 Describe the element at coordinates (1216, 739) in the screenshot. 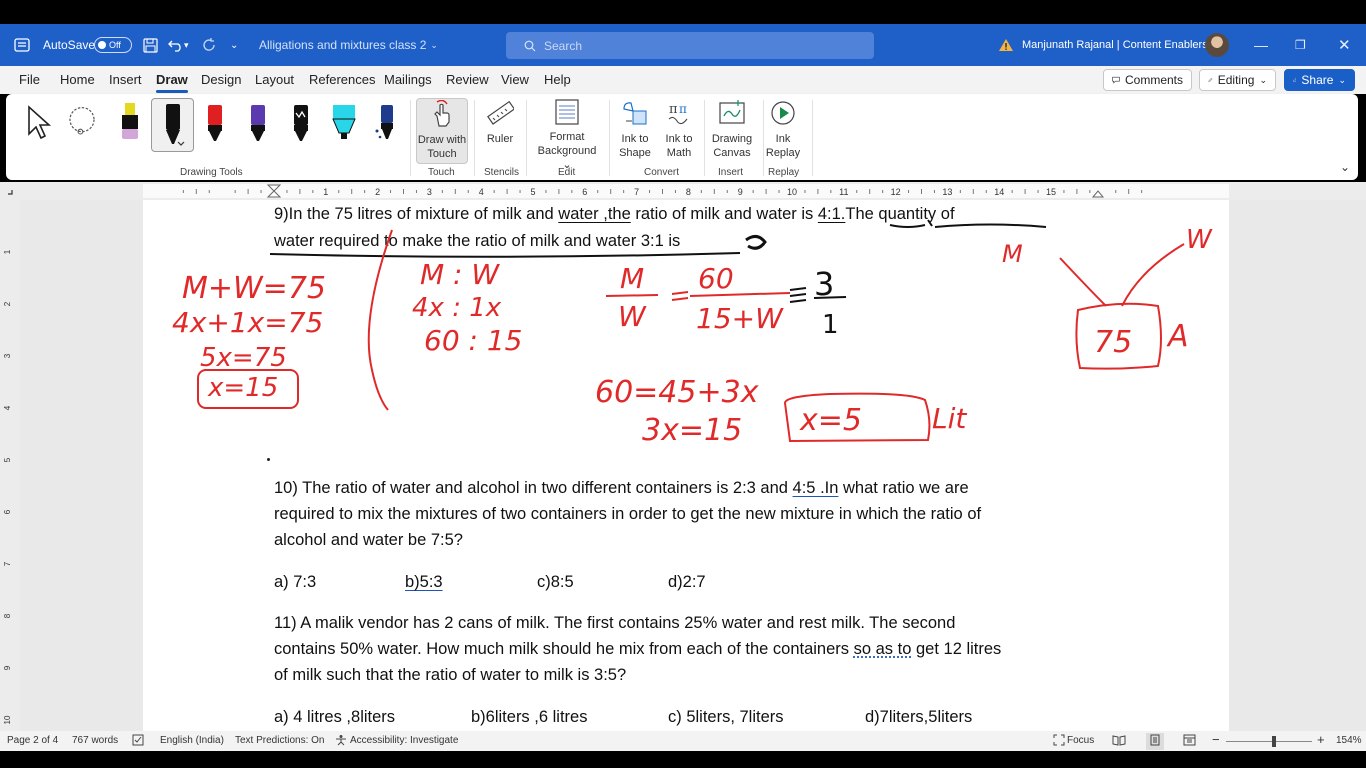

I see `zoom-out-icon: −` at that location.